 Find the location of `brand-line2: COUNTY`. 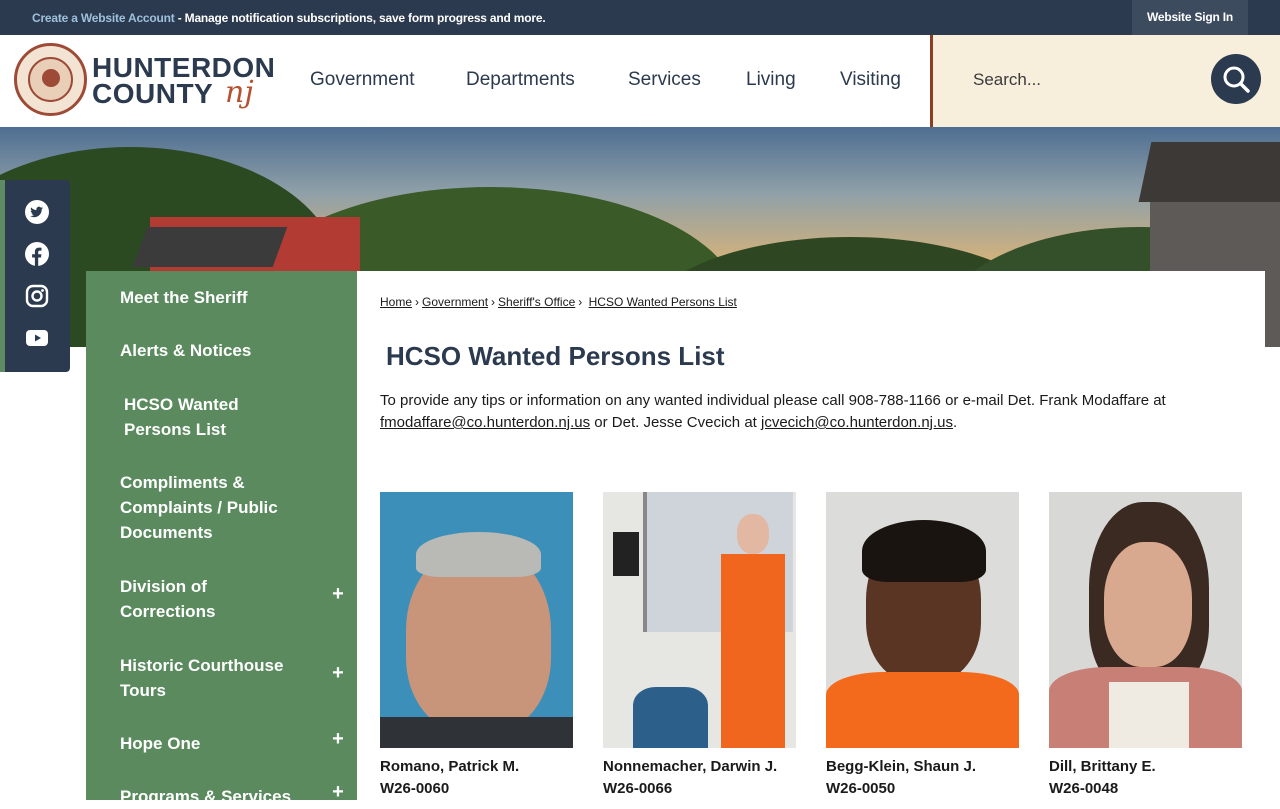

brand-line2: COUNTY is located at coordinates (152, 94).